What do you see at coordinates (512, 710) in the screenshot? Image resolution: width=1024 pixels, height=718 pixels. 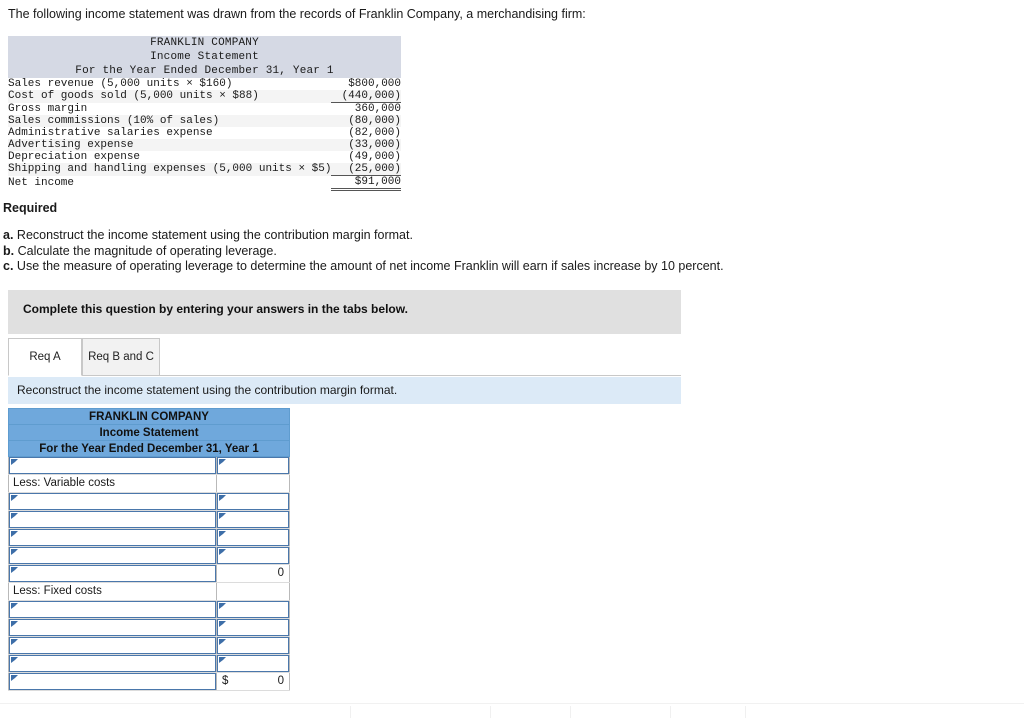 I see `footer-grid` at bounding box center [512, 710].